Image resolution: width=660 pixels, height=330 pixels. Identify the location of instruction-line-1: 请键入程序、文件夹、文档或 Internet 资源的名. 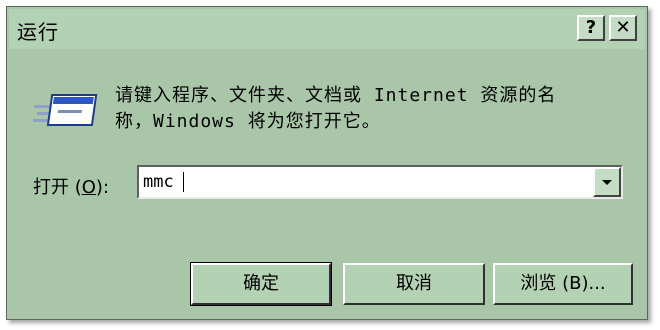
(336, 95).